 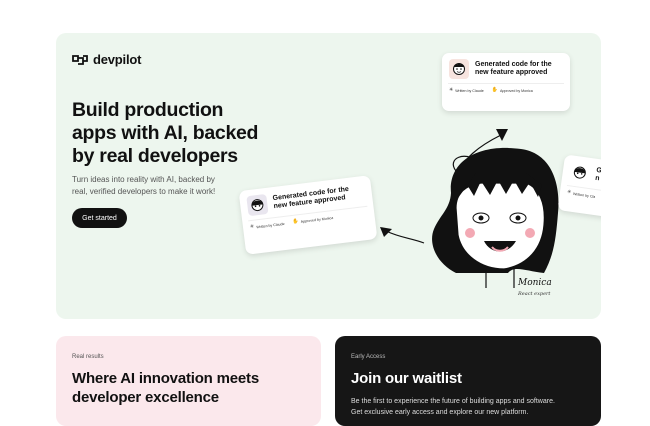 What do you see at coordinates (88, 357) in the screenshot?
I see `results-eyebrow: Real results` at bounding box center [88, 357].